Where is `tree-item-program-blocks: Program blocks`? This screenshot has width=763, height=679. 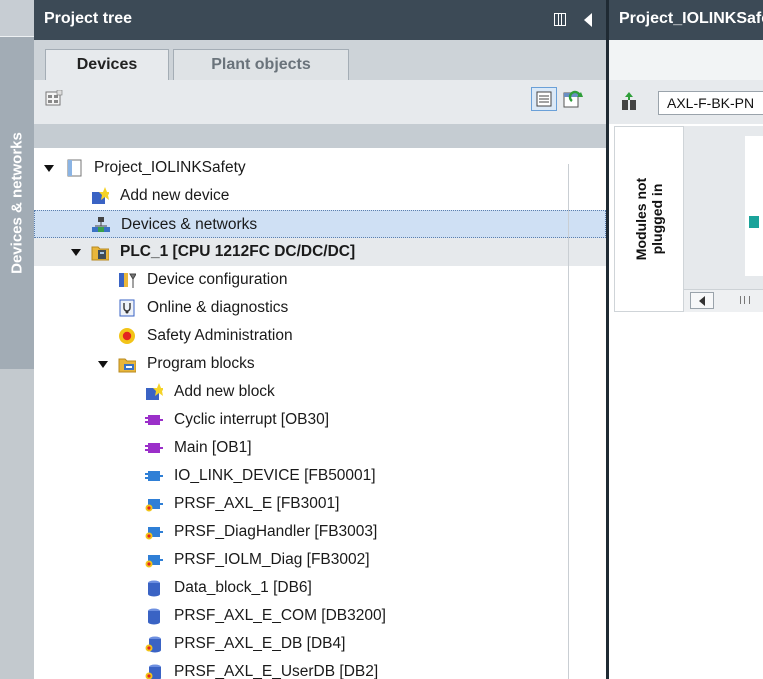
tree-item-program-blocks: Program blocks is located at coordinates (320, 364).